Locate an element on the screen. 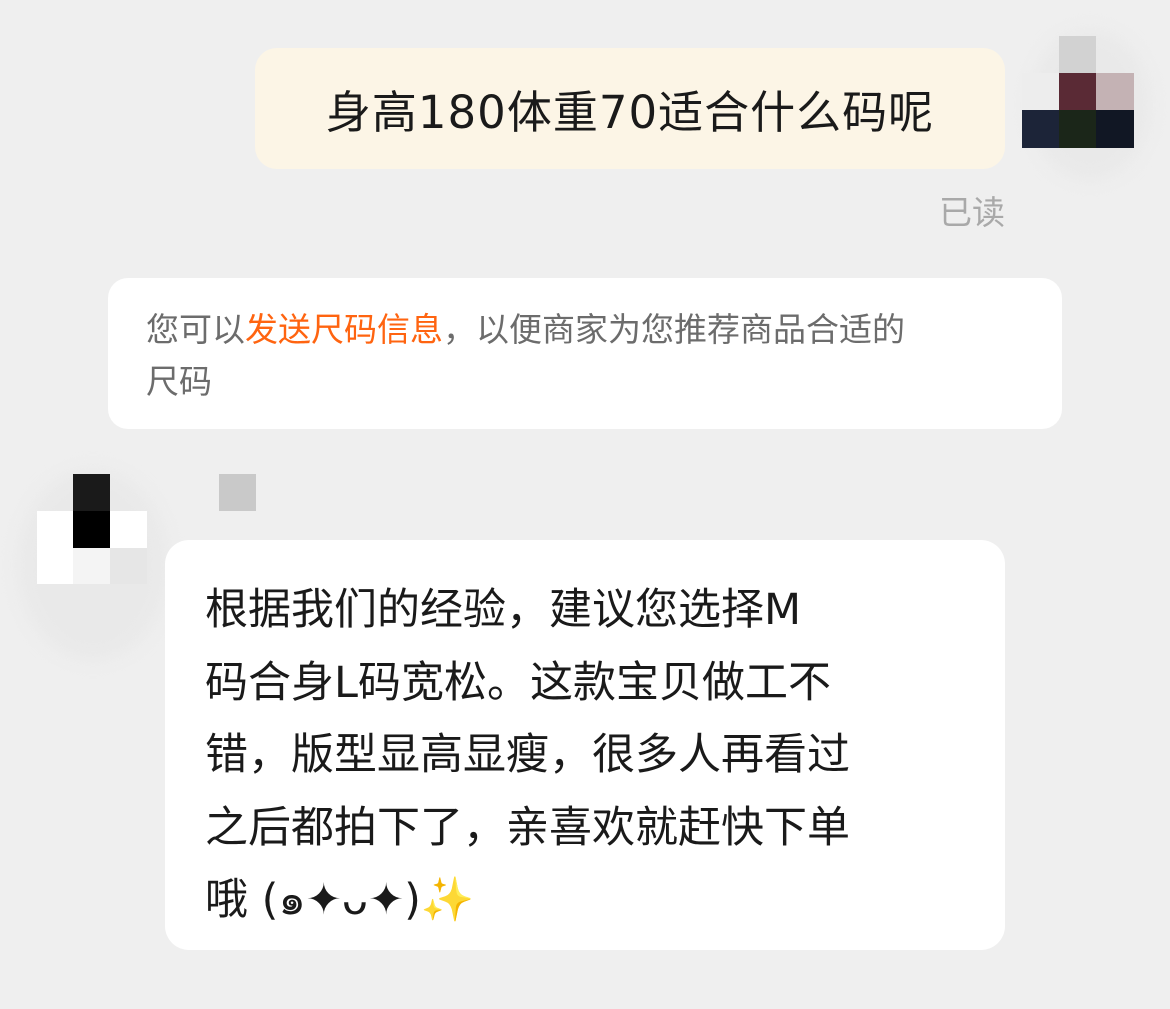 The image size is (1170, 1009). read-receipt: 已读 is located at coordinates (972, 212).